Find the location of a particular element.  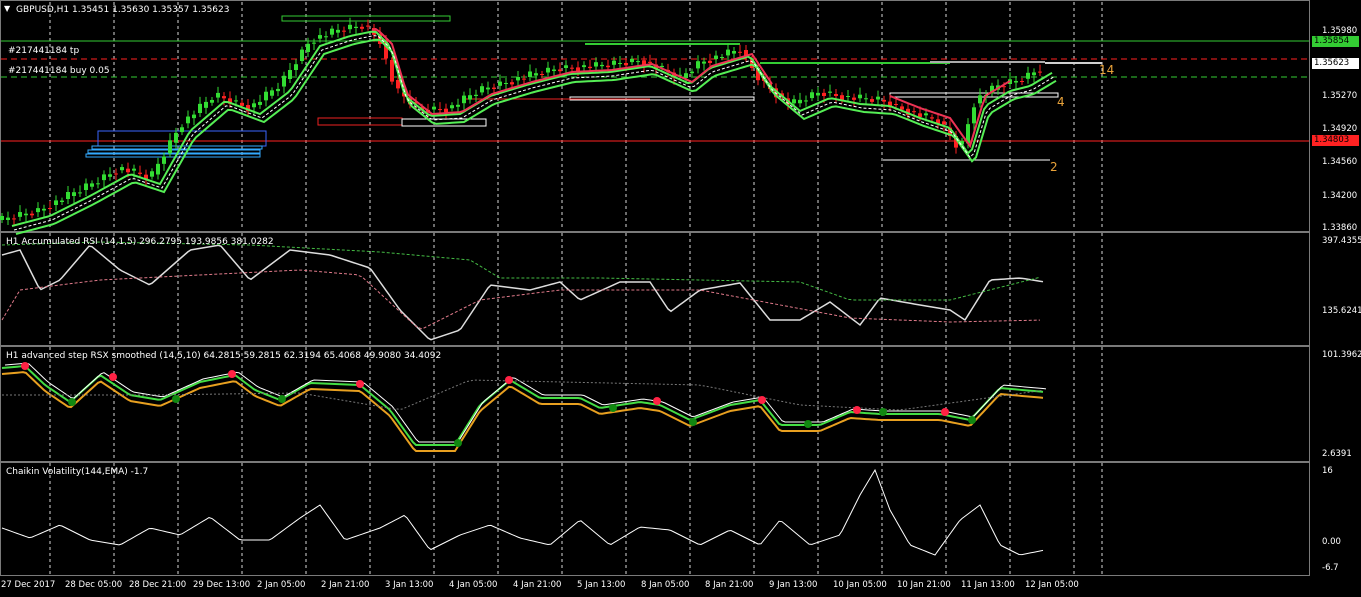

time-label: 27 Dec 2017 is located at coordinates (28, 585).